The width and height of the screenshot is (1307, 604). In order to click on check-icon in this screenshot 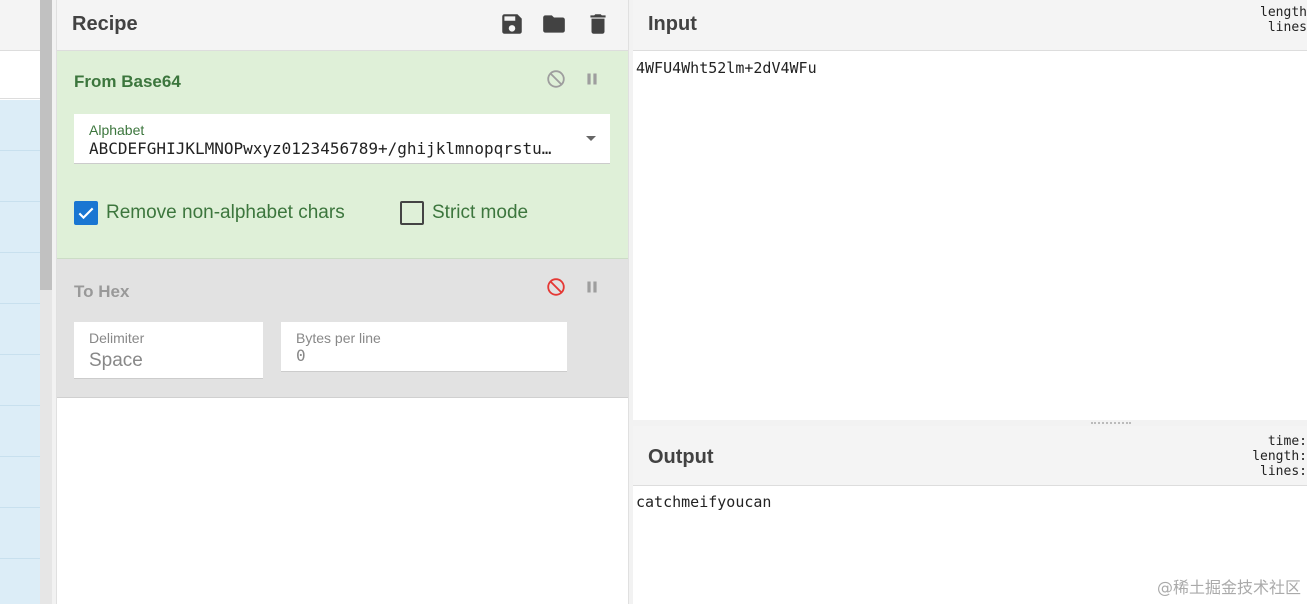, I will do `click(86, 213)`.